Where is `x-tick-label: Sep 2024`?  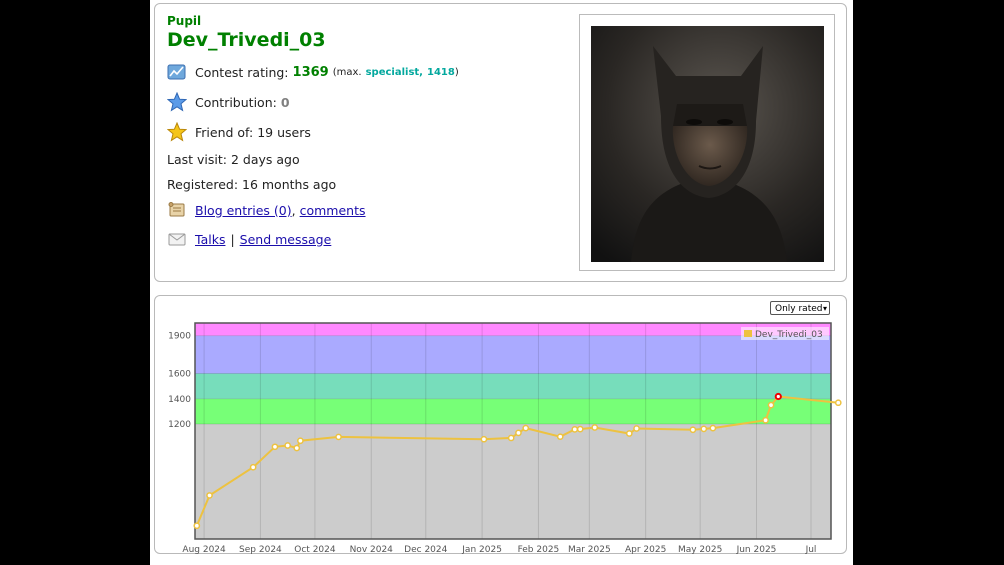 x-tick-label: Sep 2024 is located at coordinates (260, 550).